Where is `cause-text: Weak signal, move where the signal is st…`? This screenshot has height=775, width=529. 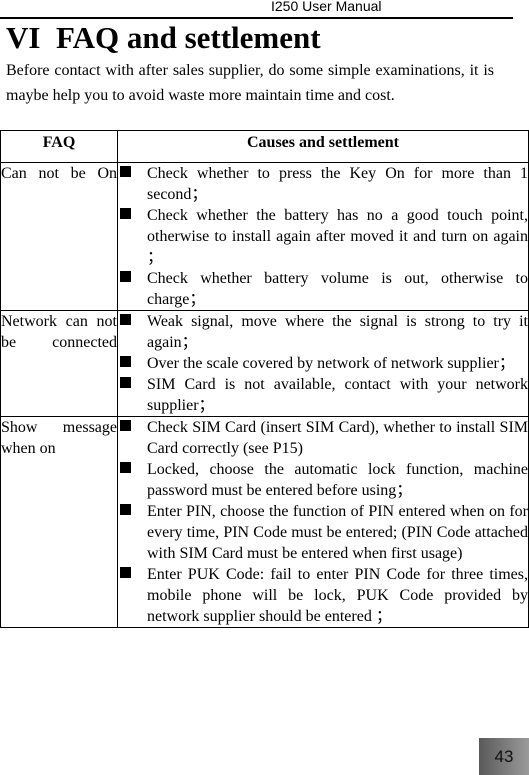
cause-text: Weak signal, move where the signal is st… is located at coordinates (337, 332).